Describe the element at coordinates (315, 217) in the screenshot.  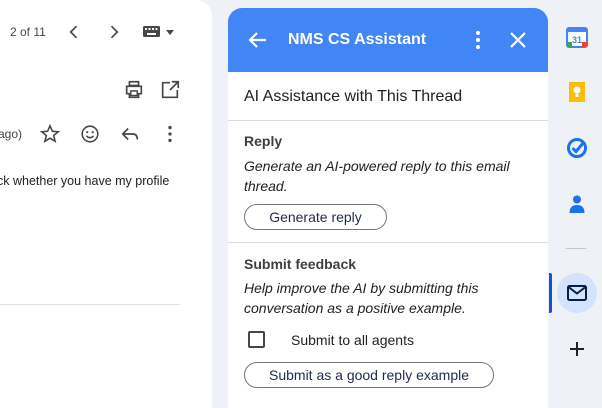
I see `generate-reply-button: Generate reply` at that location.